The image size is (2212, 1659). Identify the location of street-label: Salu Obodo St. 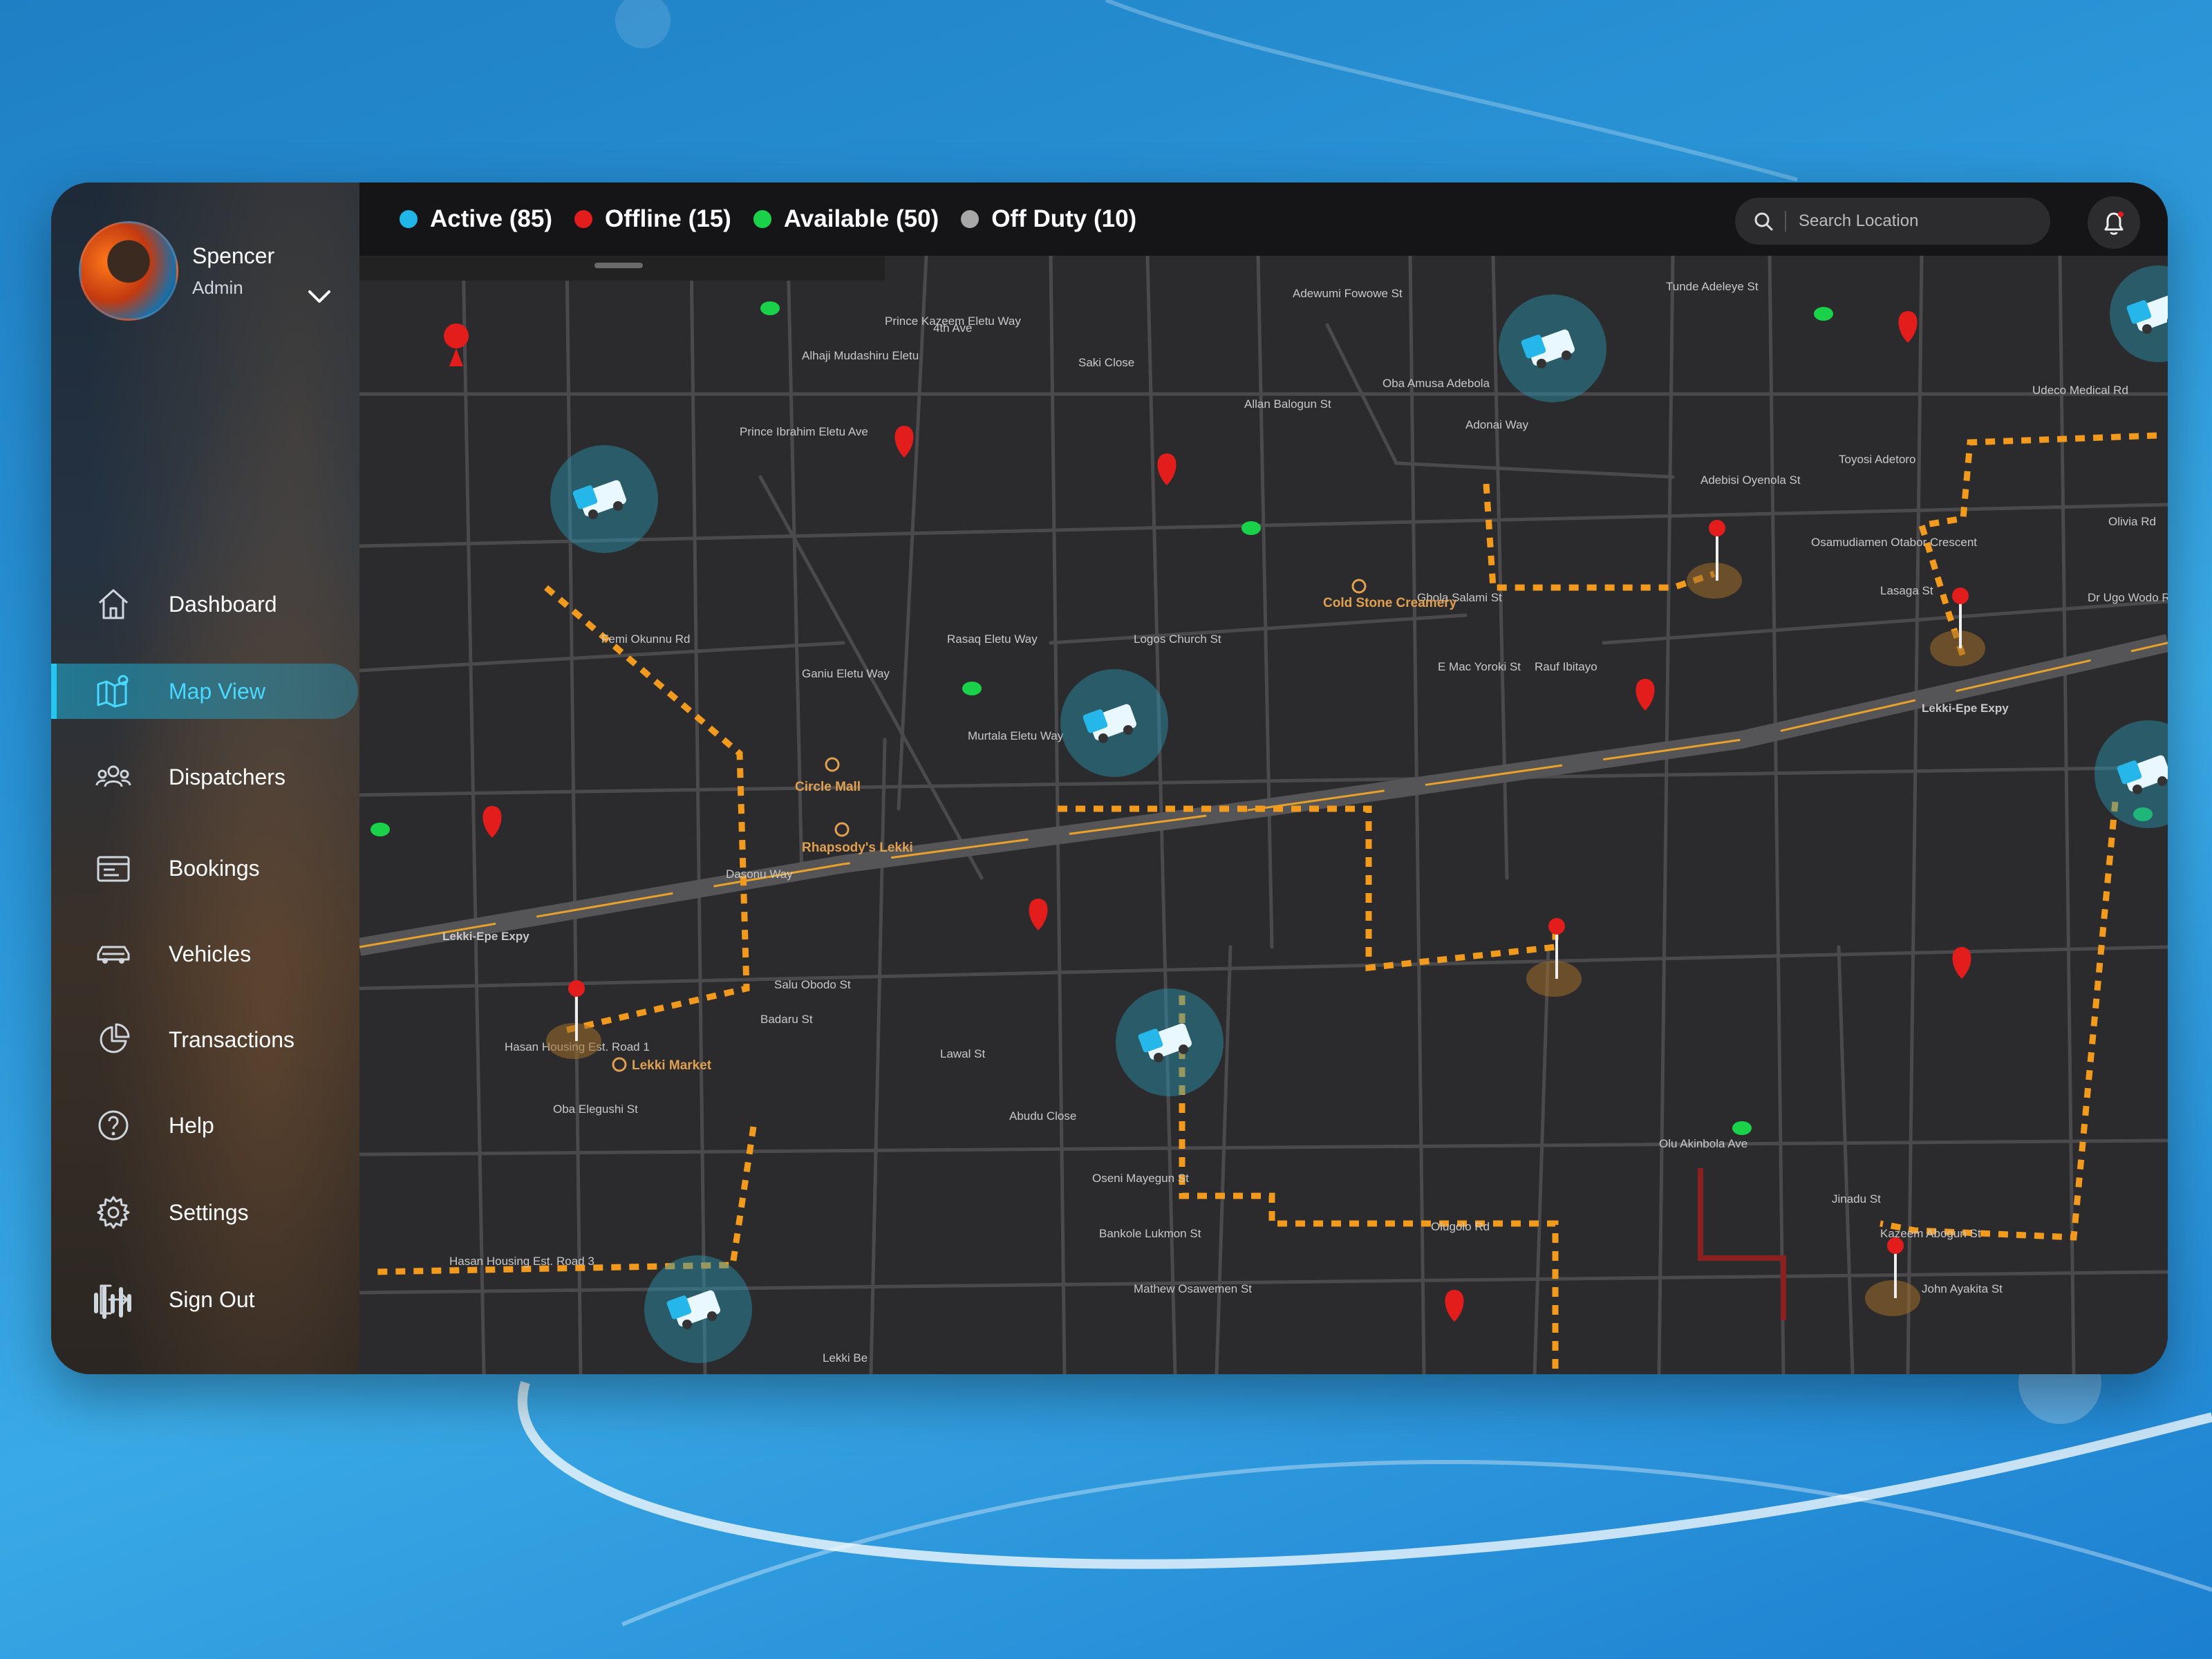
(812, 985).